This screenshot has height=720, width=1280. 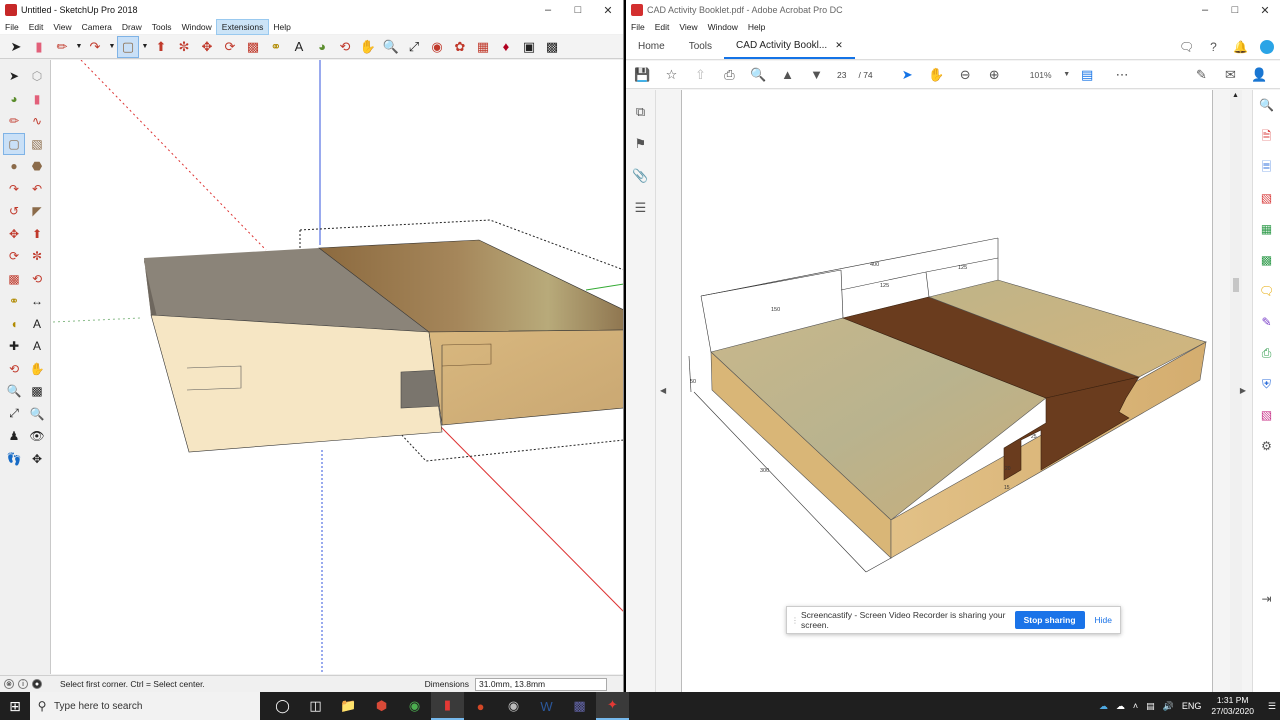 What do you see at coordinates (700, 46) in the screenshot?
I see `tab-tools: Tools` at bounding box center [700, 46].